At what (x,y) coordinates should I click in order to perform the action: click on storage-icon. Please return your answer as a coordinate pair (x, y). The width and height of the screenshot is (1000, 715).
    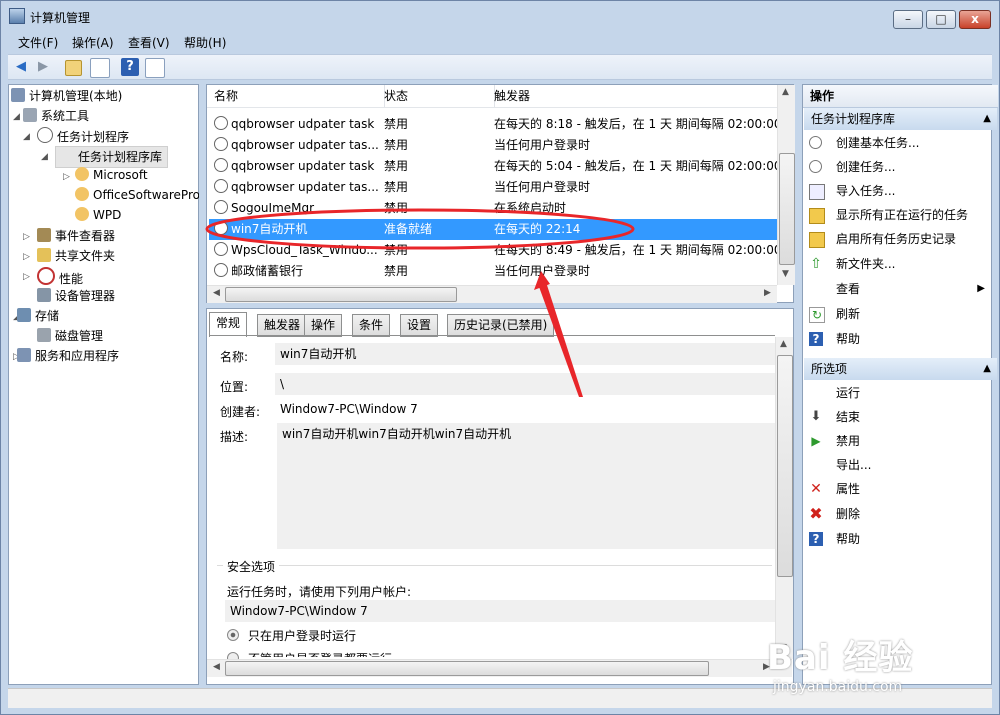
    Looking at the image, I should click on (24, 315).